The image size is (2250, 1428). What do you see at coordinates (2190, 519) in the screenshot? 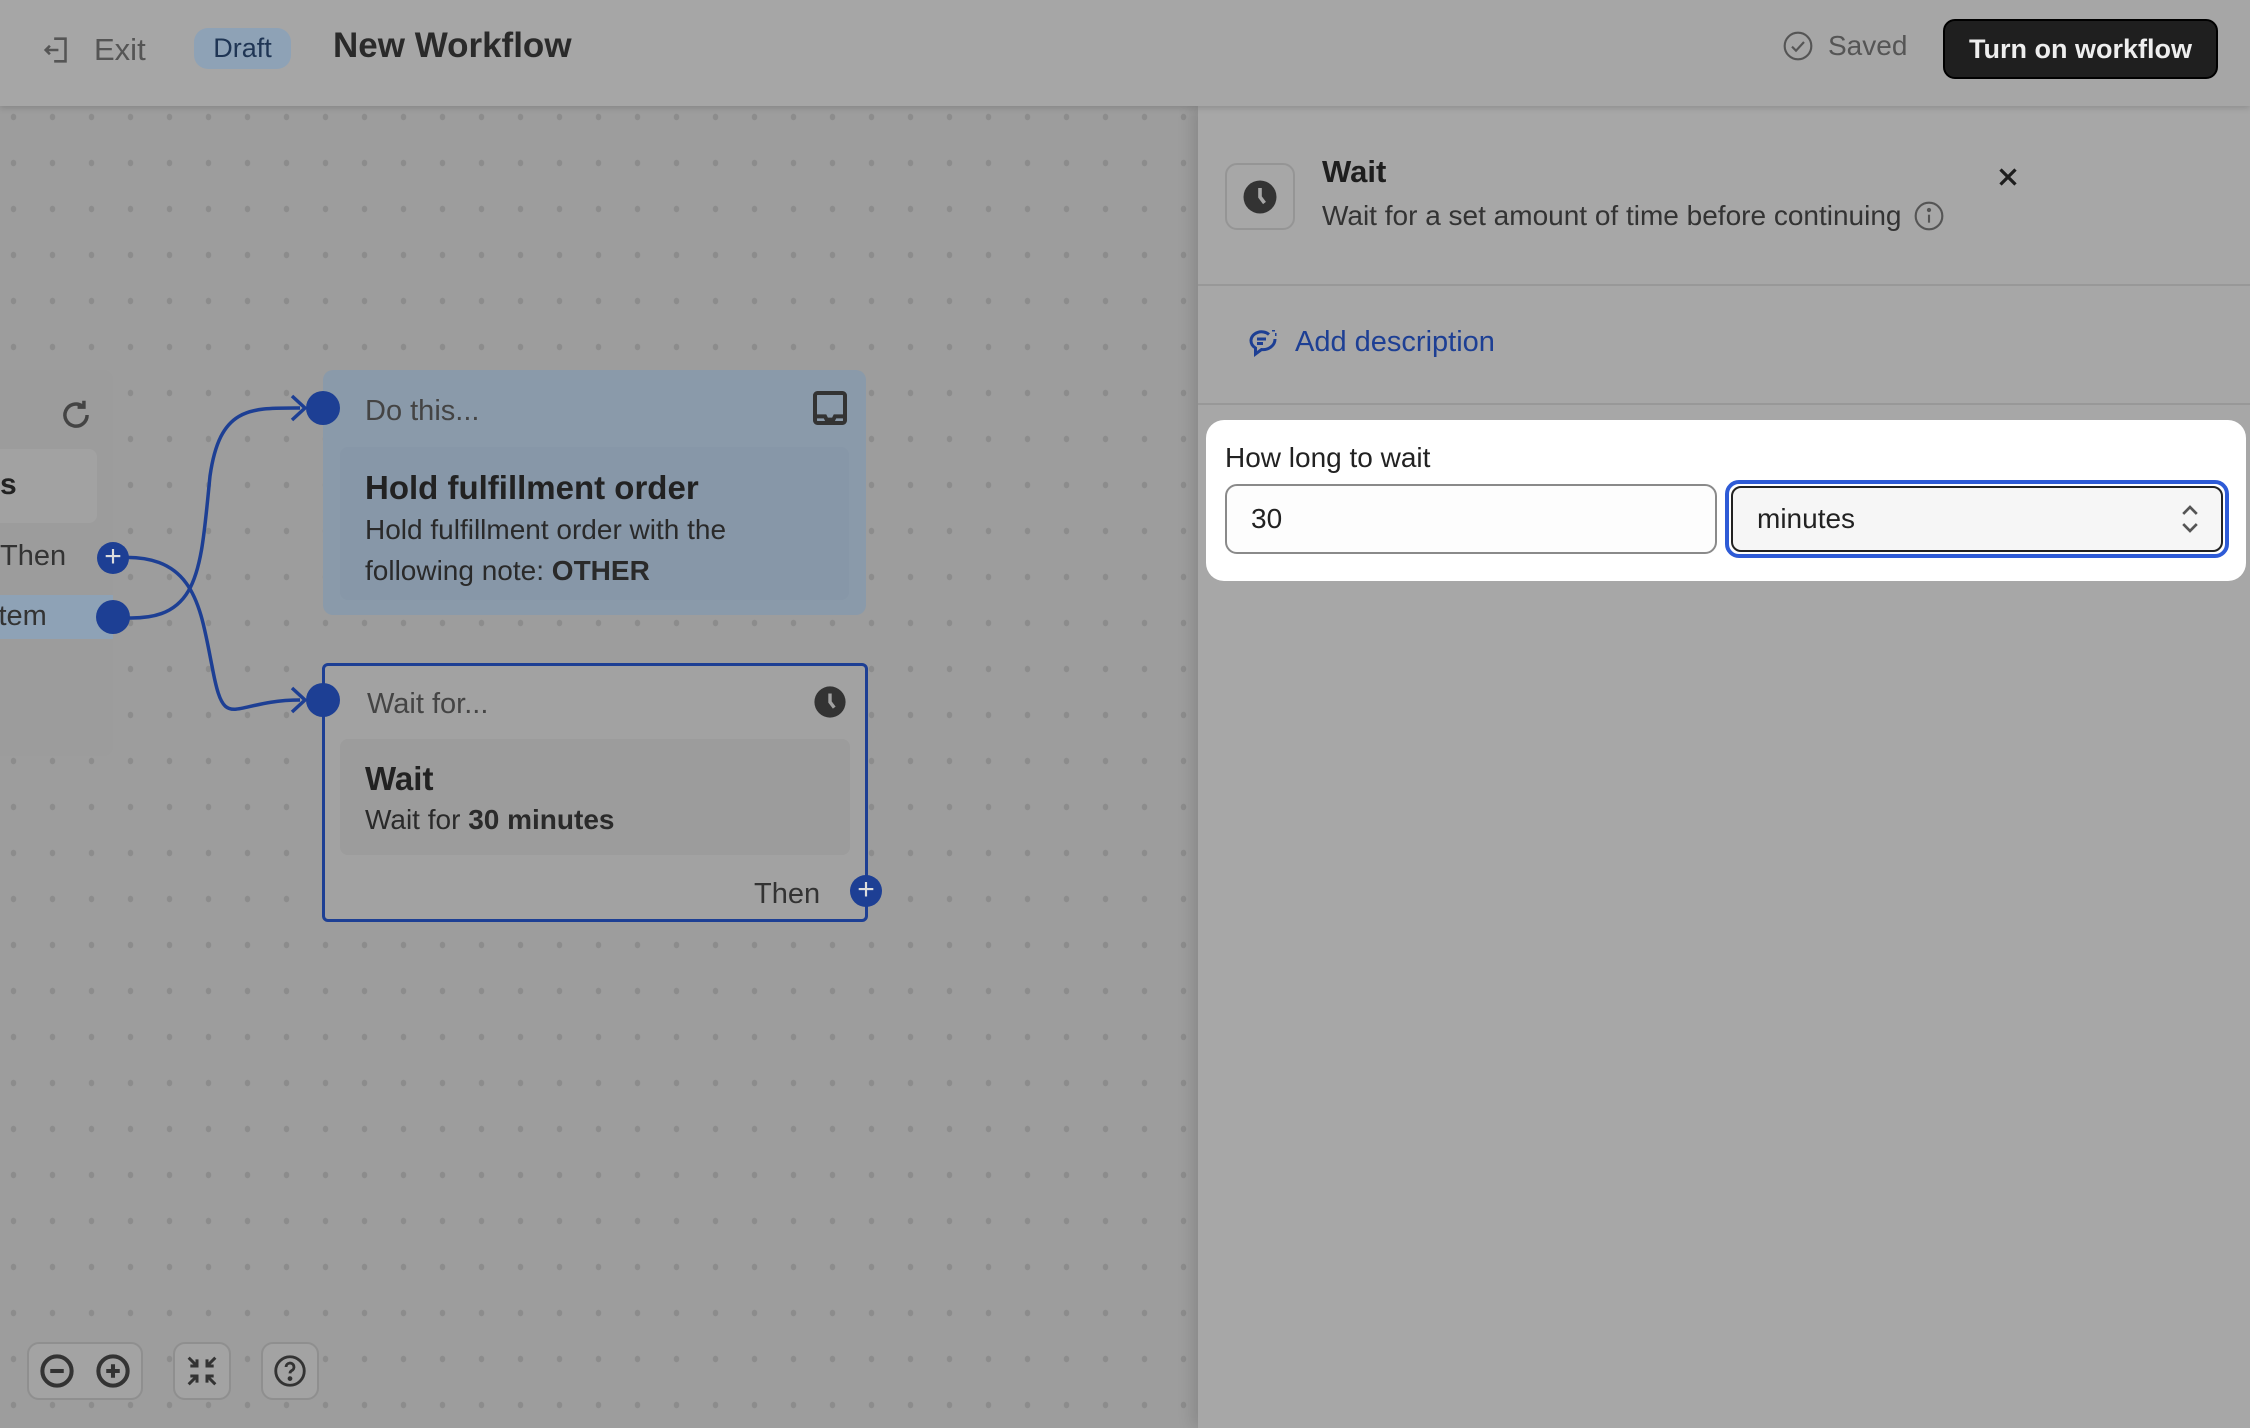
I see `chevron-up-down-icon` at bounding box center [2190, 519].